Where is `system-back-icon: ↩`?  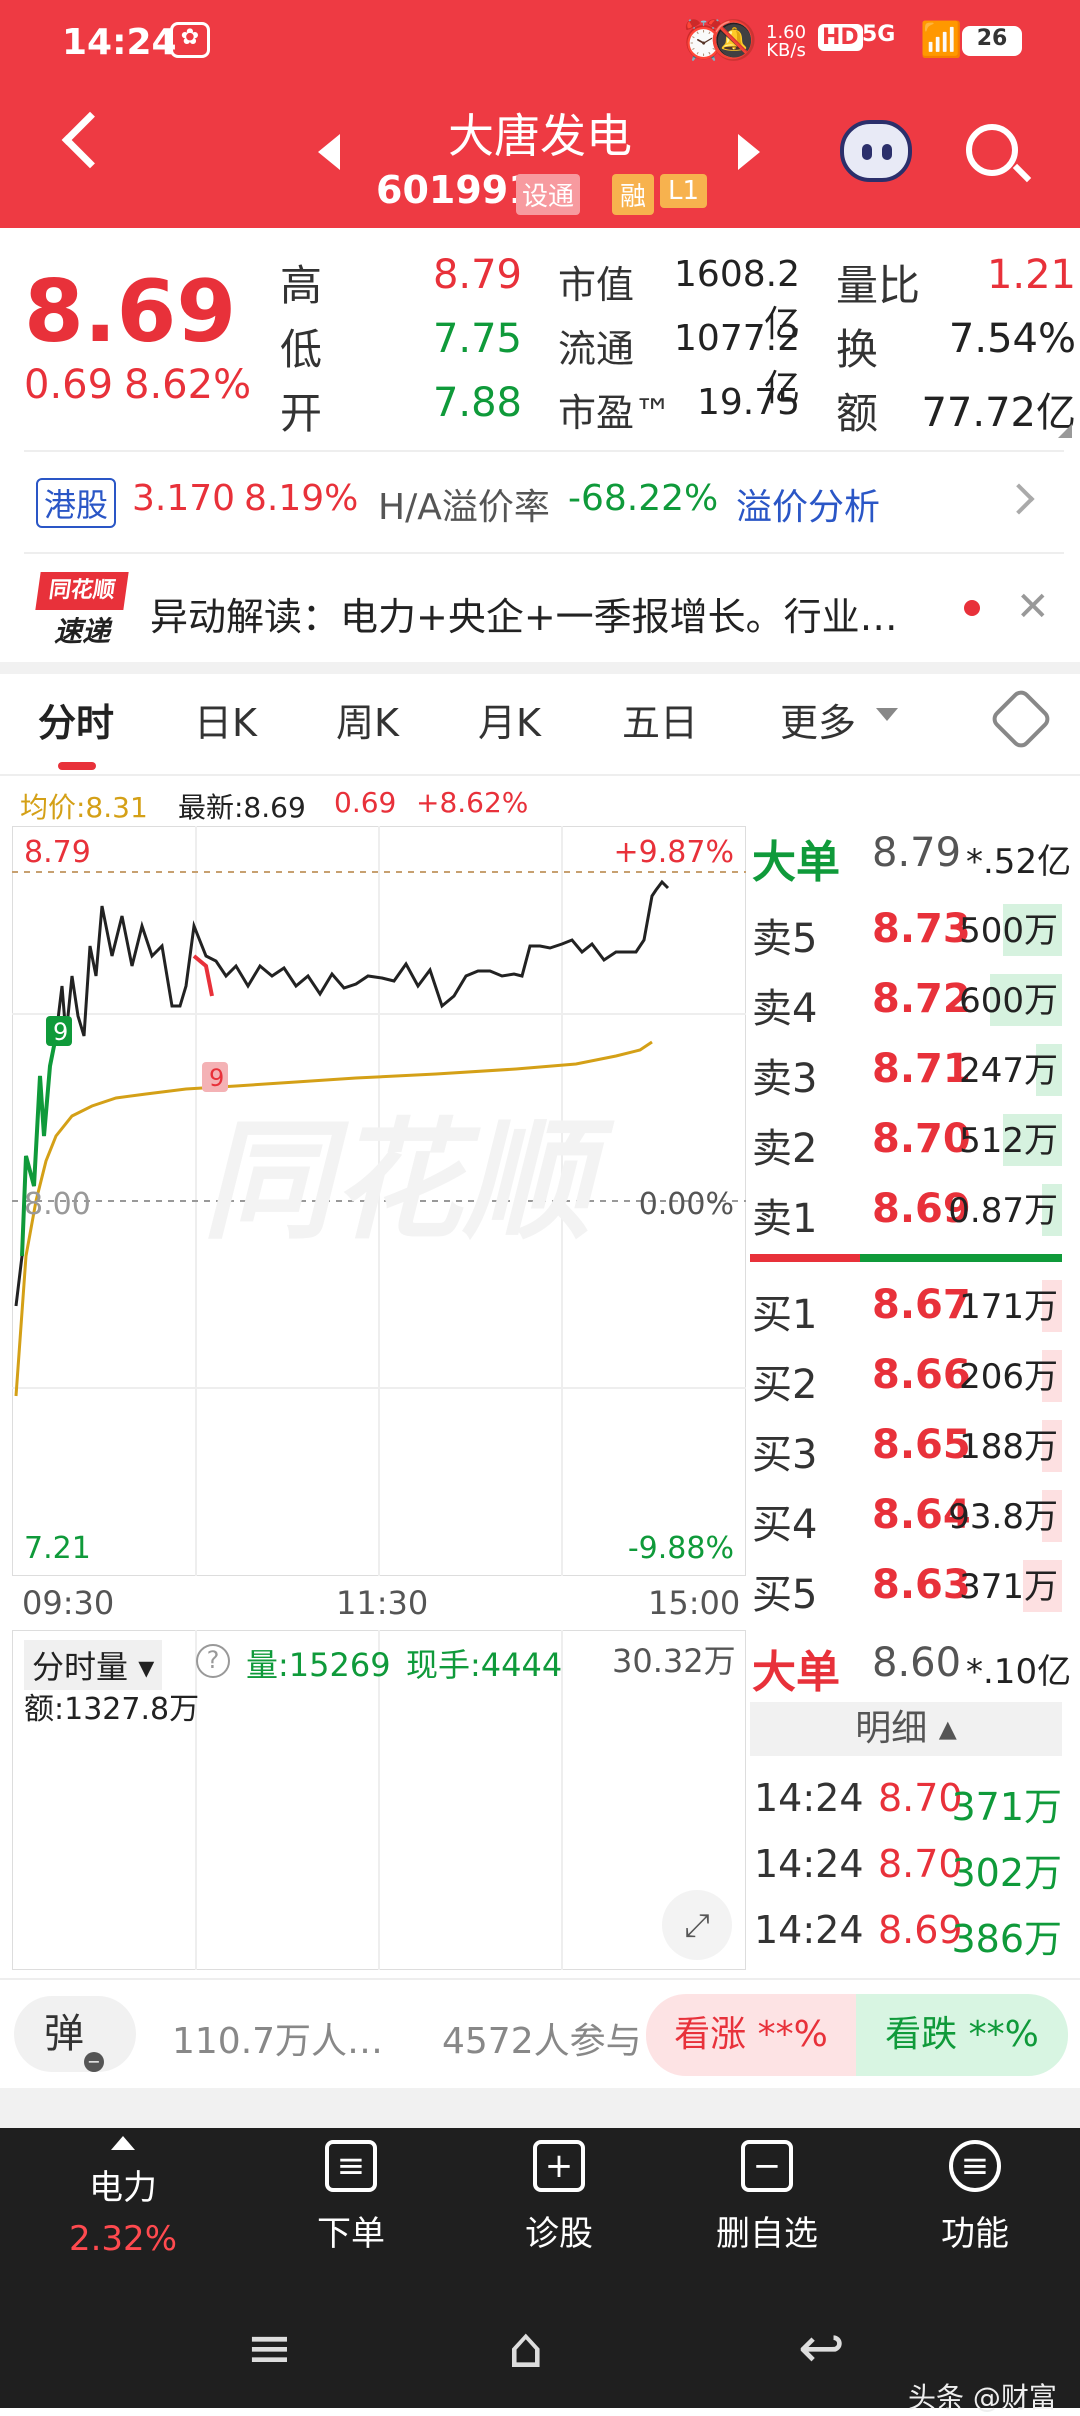 system-back-icon: ↩ is located at coordinates (821, 2348).